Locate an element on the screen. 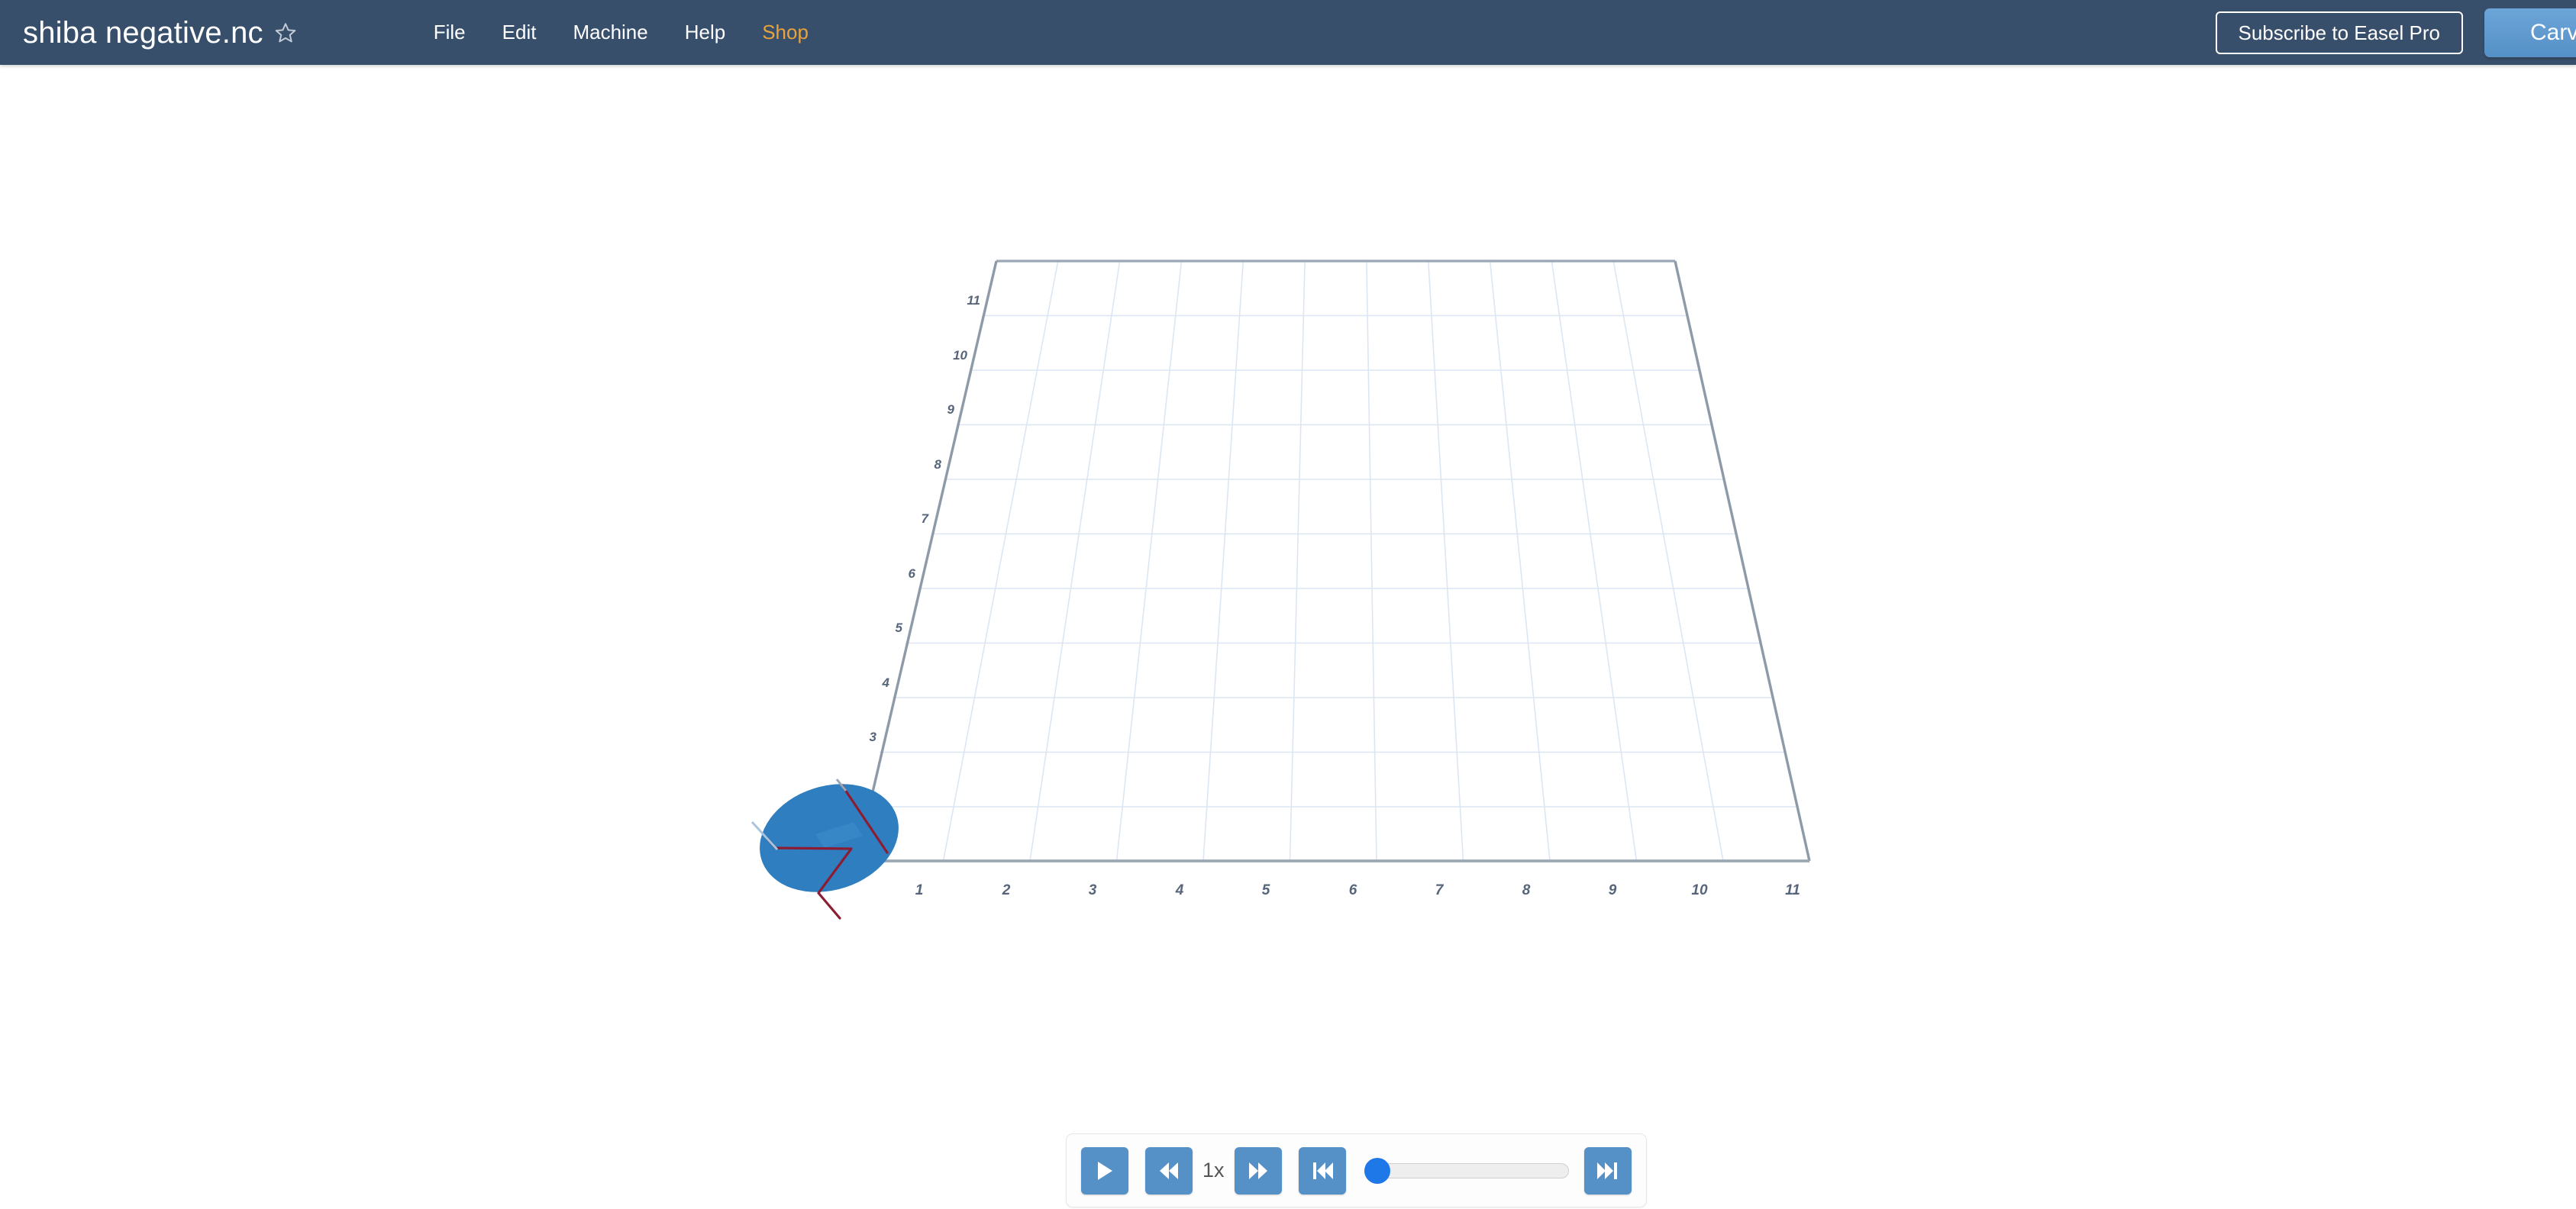 The image size is (2576, 1209). skip-to-end-icon is located at coordinates (1607, 1170).